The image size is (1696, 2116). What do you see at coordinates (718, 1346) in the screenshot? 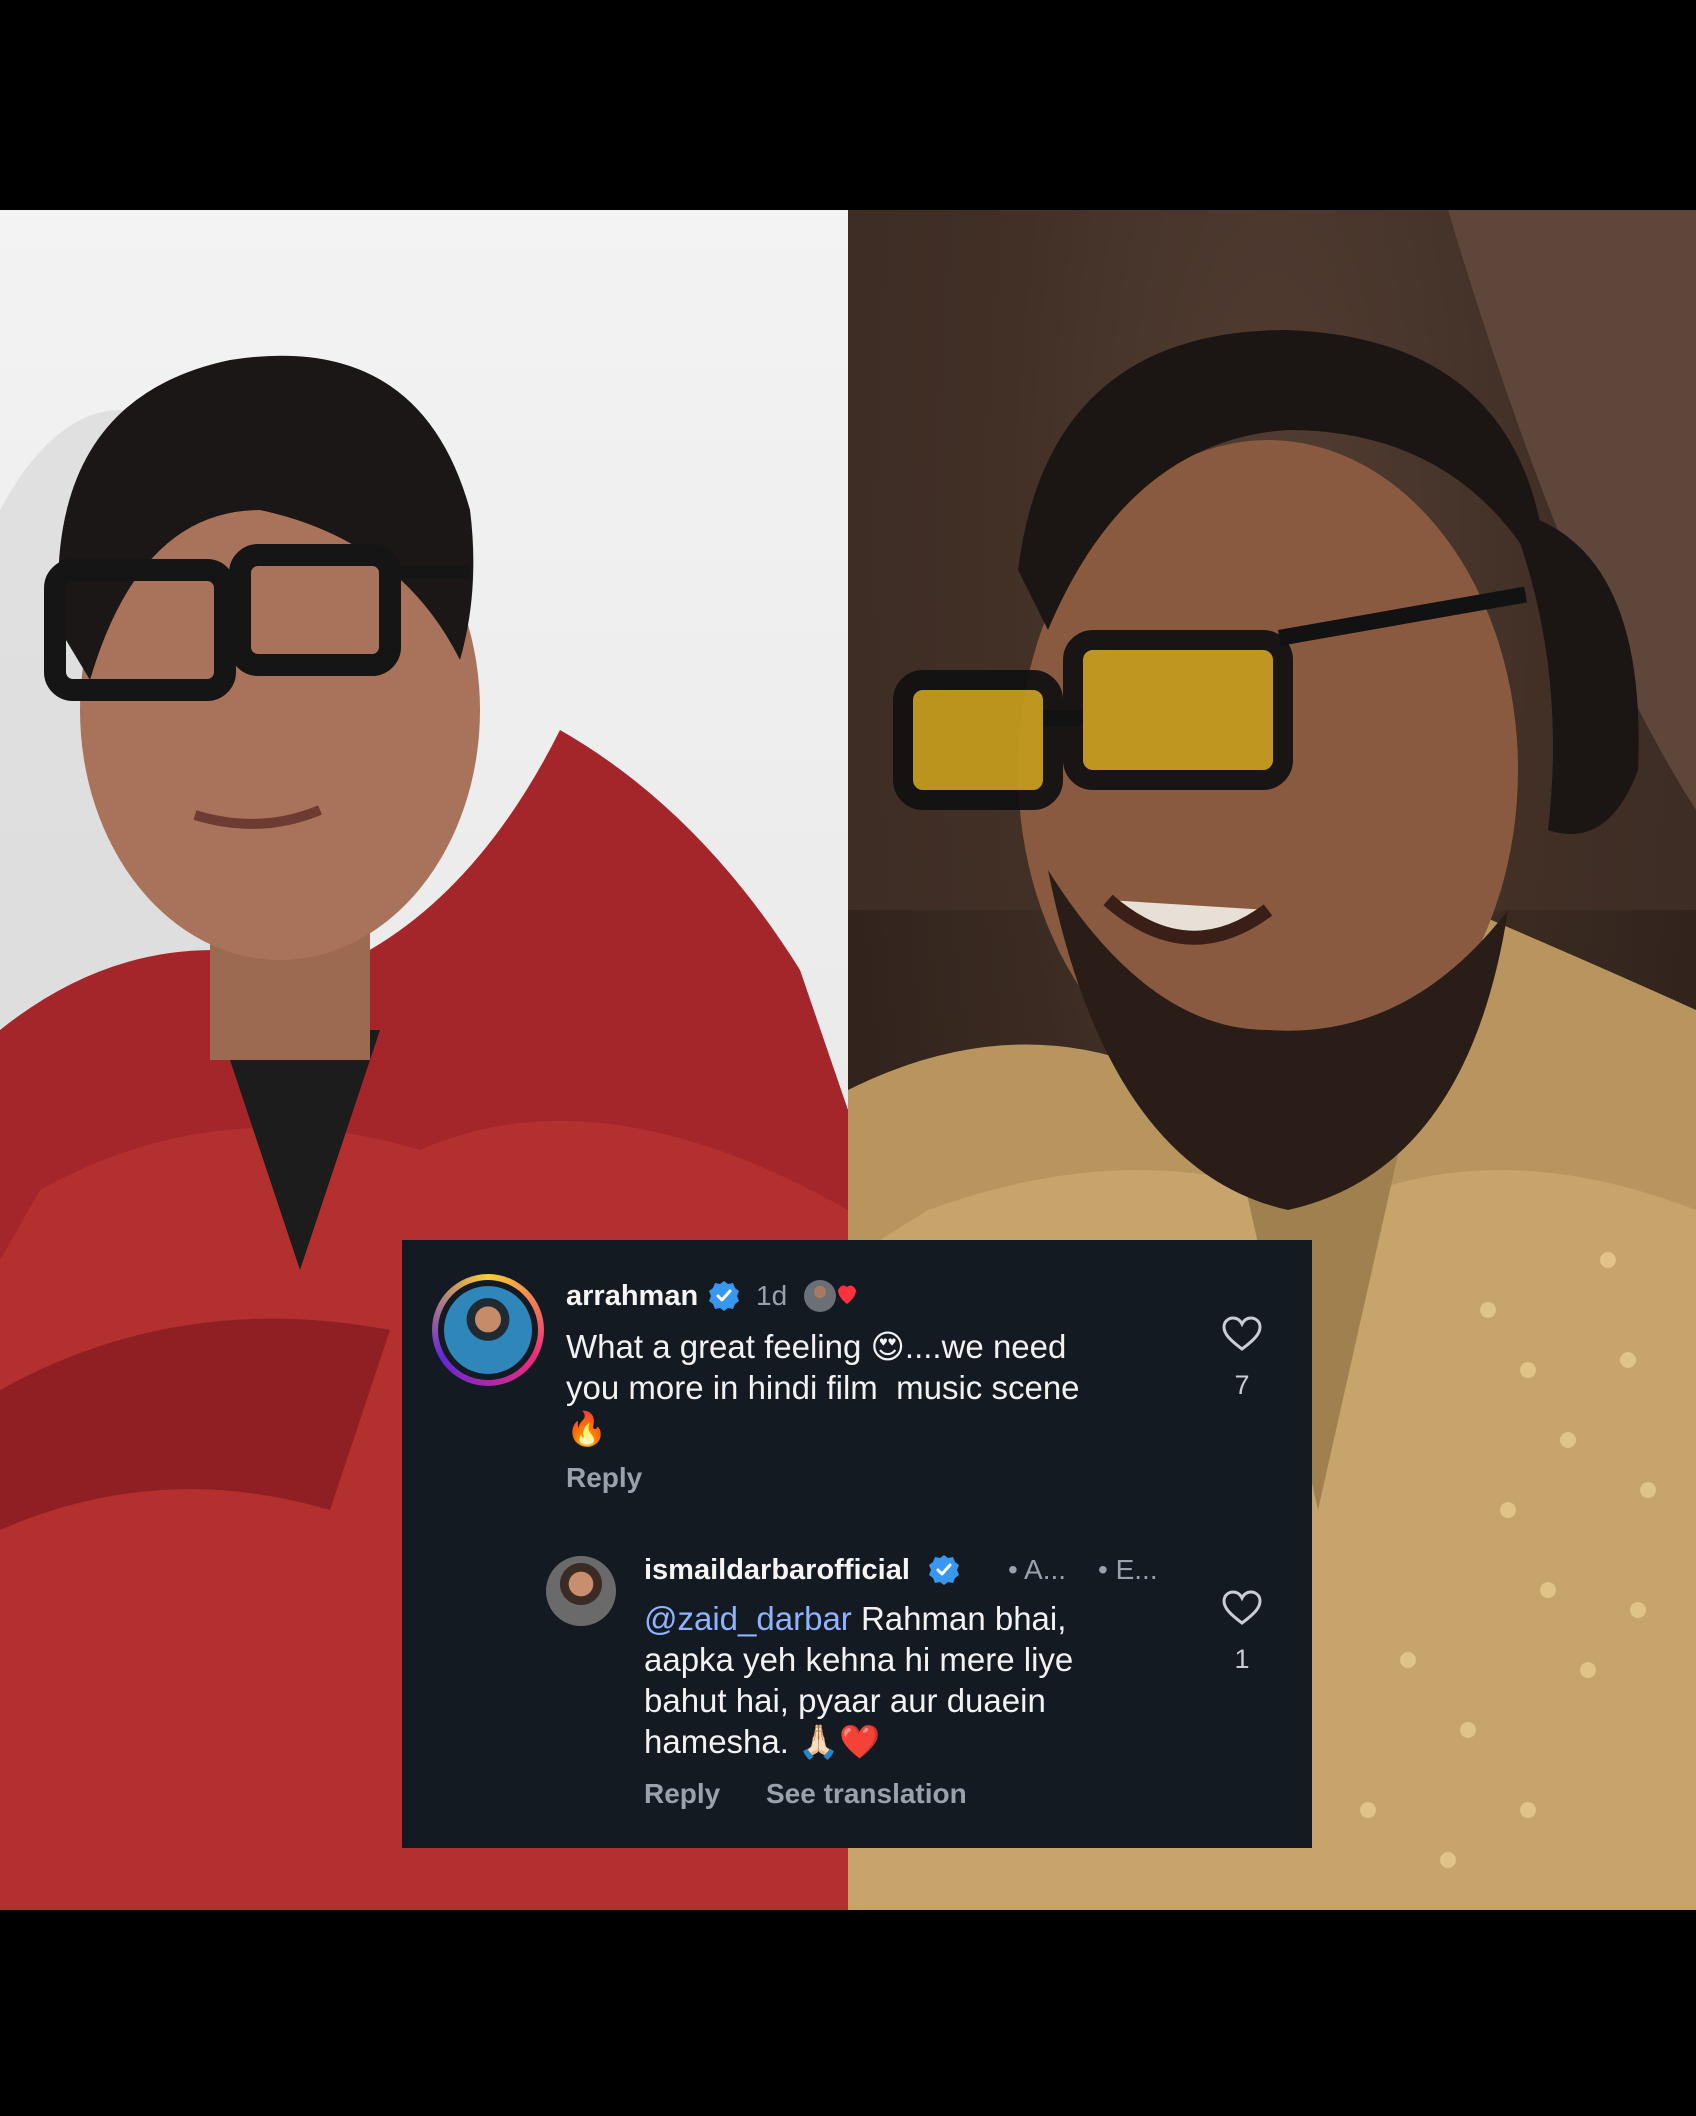
I see `comment-text-part: What a great feeling` at bounding box center [718, 1346].